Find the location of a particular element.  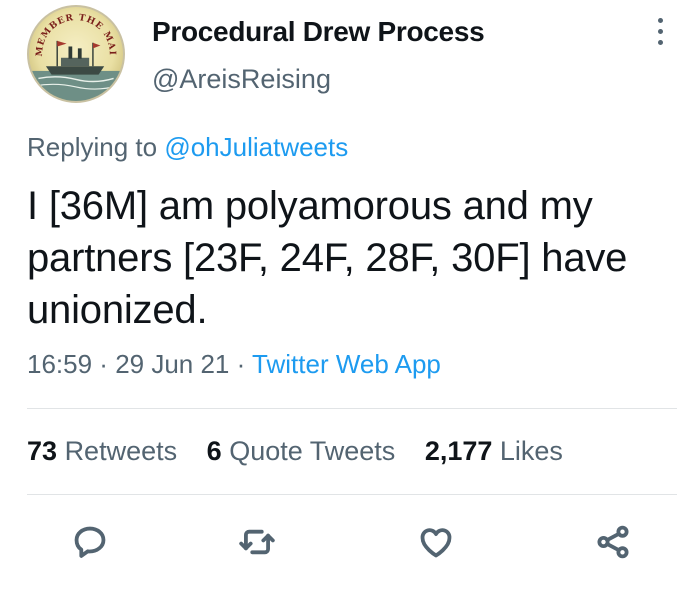

avatar: REMEMBER THE MAINE is located at coordinates (76, 54).